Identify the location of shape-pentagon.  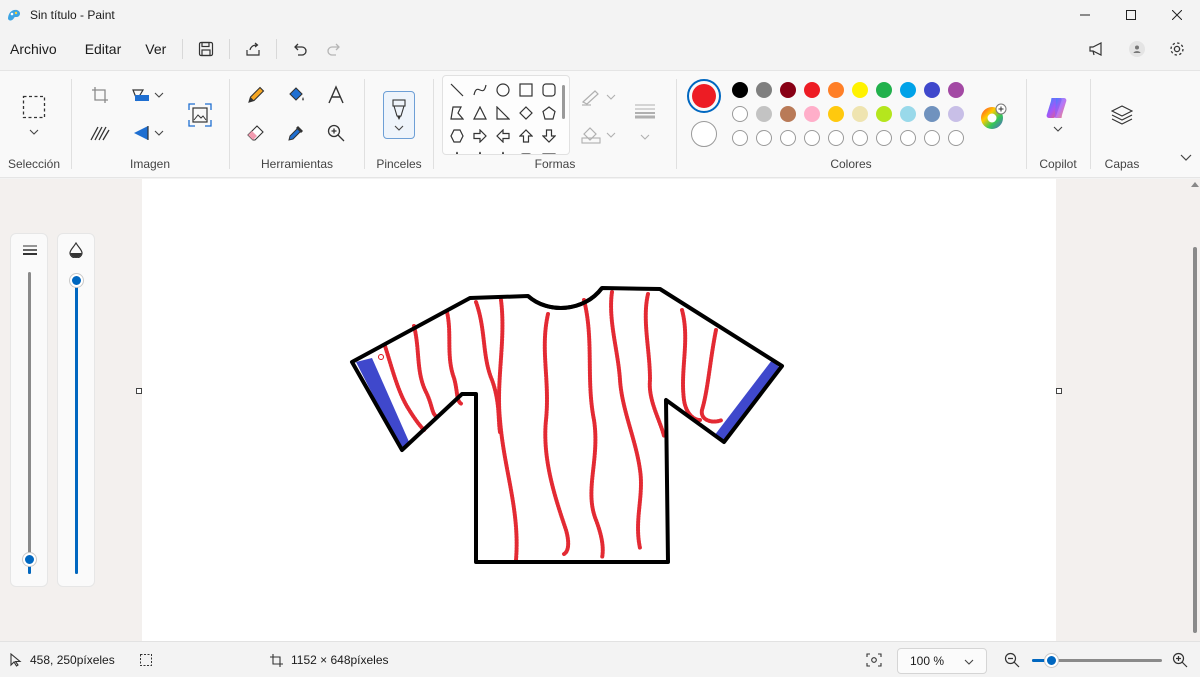
(549, 113).